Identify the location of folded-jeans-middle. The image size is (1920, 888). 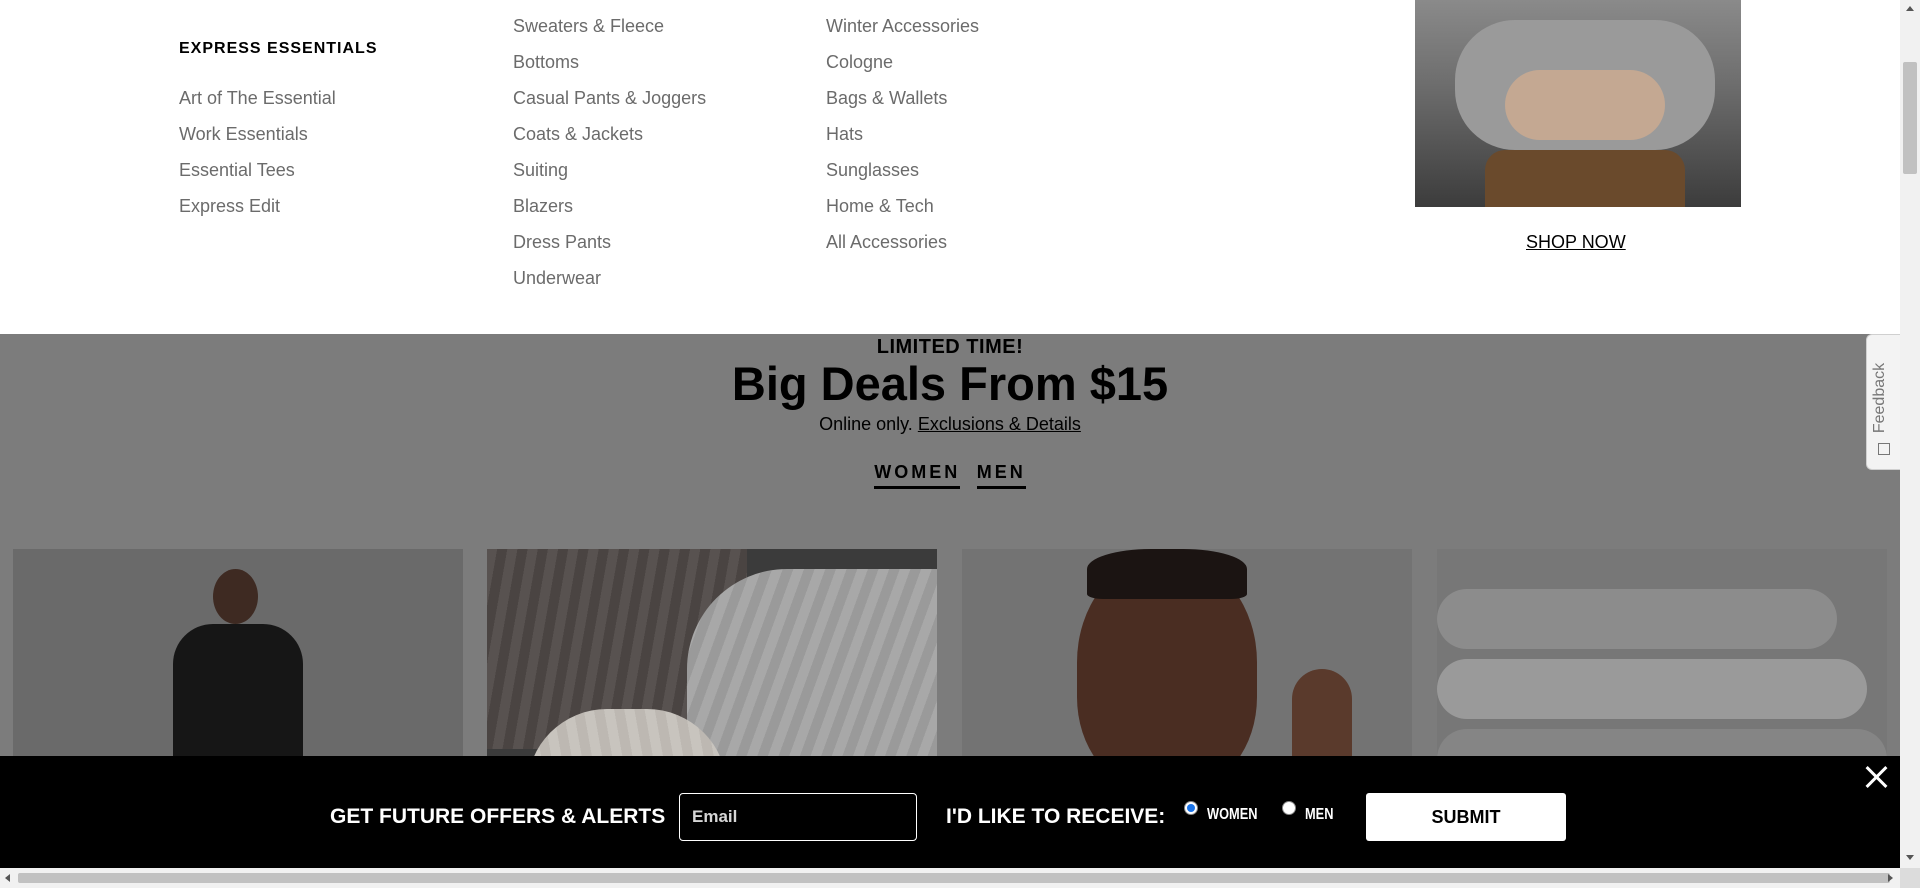
(1652, 689).